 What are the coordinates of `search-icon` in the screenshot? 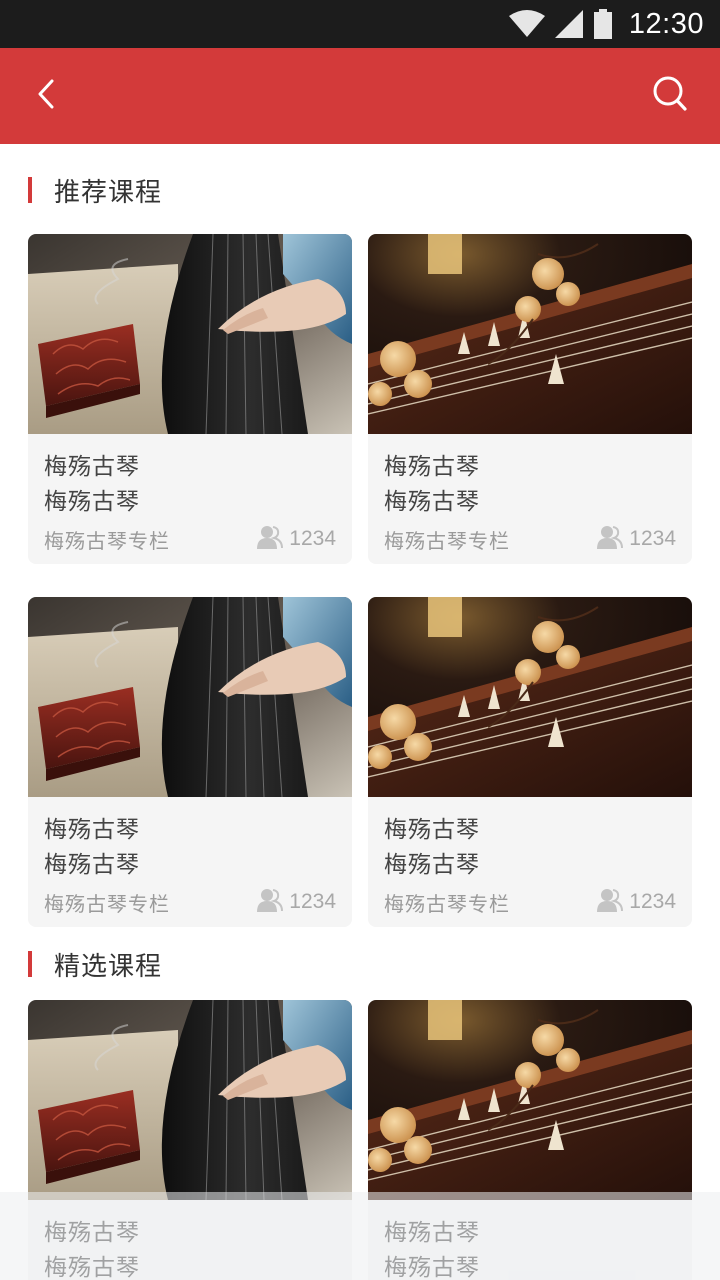 It's located at (670, 96).